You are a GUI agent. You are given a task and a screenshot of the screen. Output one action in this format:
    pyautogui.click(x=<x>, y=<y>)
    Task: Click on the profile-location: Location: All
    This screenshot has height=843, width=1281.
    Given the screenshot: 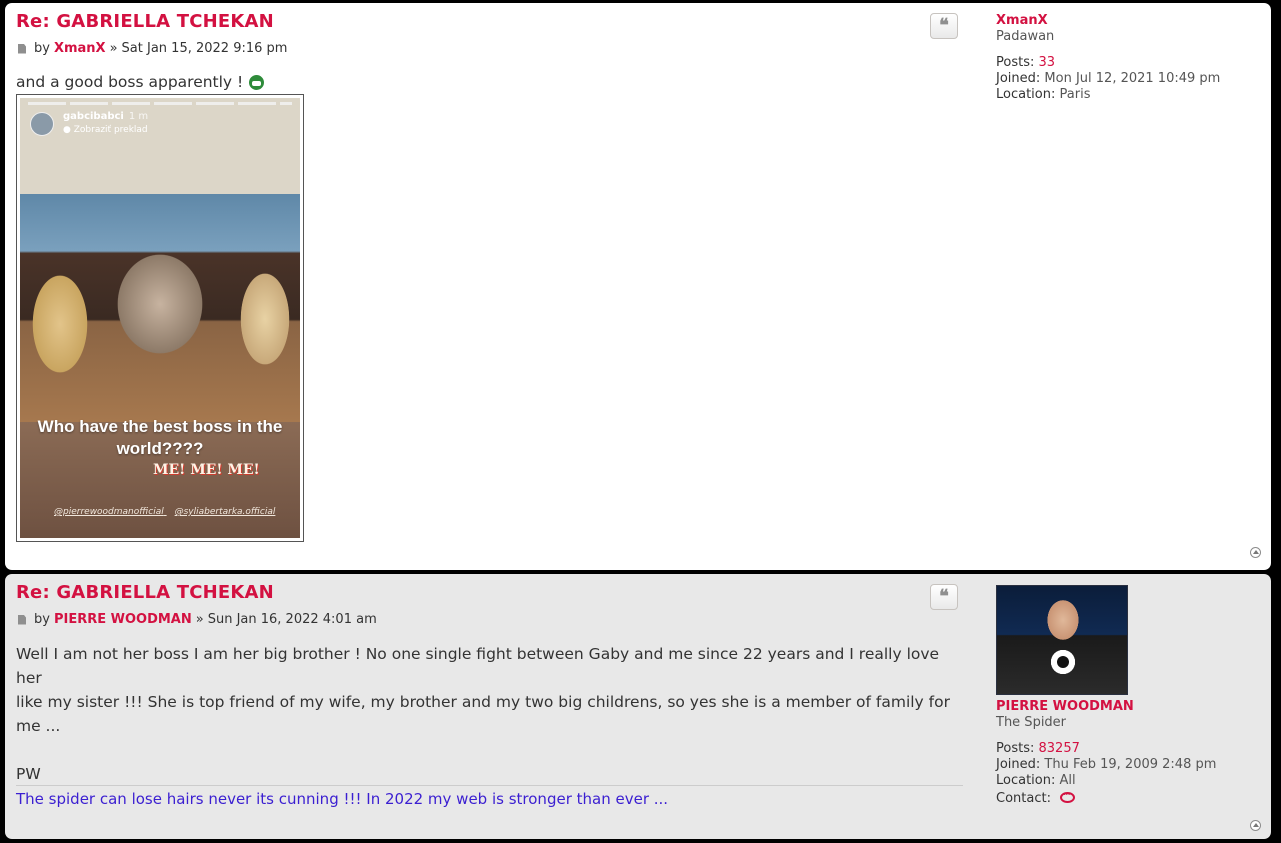 What is the action you would take?
    pyautogui.click(x=1106, y=781)
    